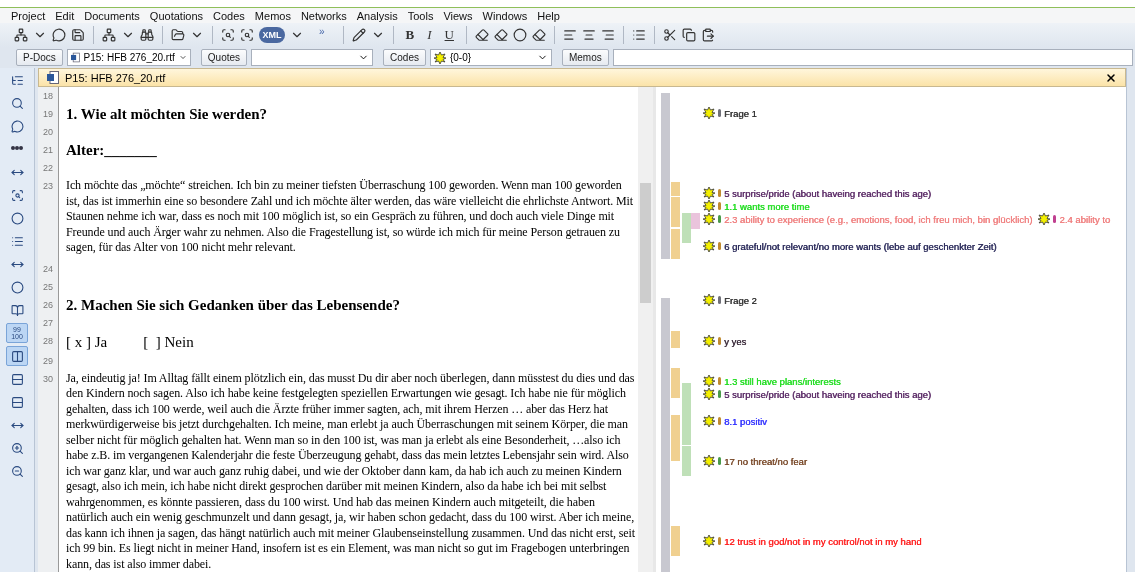  What do you see at coordinates (48, 269) in the screenshot?
I see `line-number: 24` at bounding box center [48, 269].